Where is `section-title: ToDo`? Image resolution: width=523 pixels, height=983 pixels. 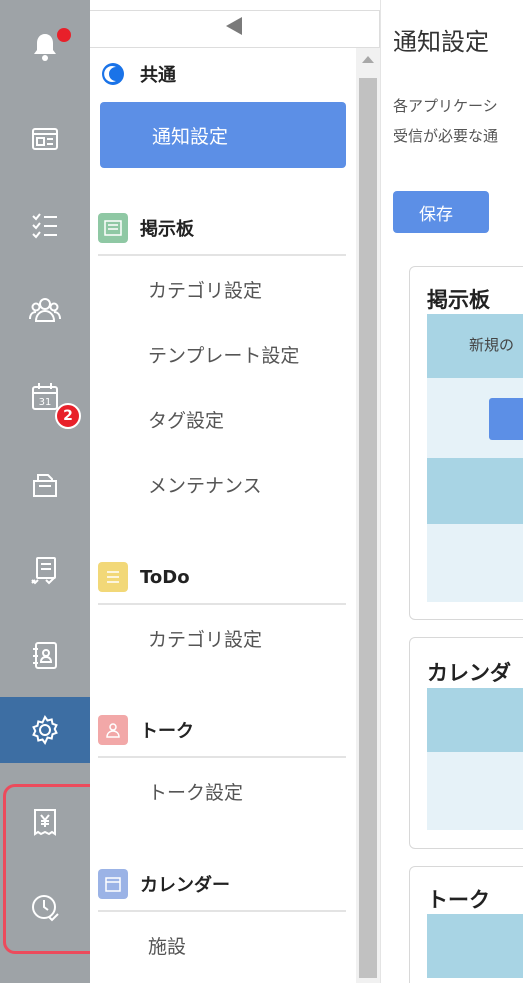
section-title: ToDo is located at coordinates (165, 577).